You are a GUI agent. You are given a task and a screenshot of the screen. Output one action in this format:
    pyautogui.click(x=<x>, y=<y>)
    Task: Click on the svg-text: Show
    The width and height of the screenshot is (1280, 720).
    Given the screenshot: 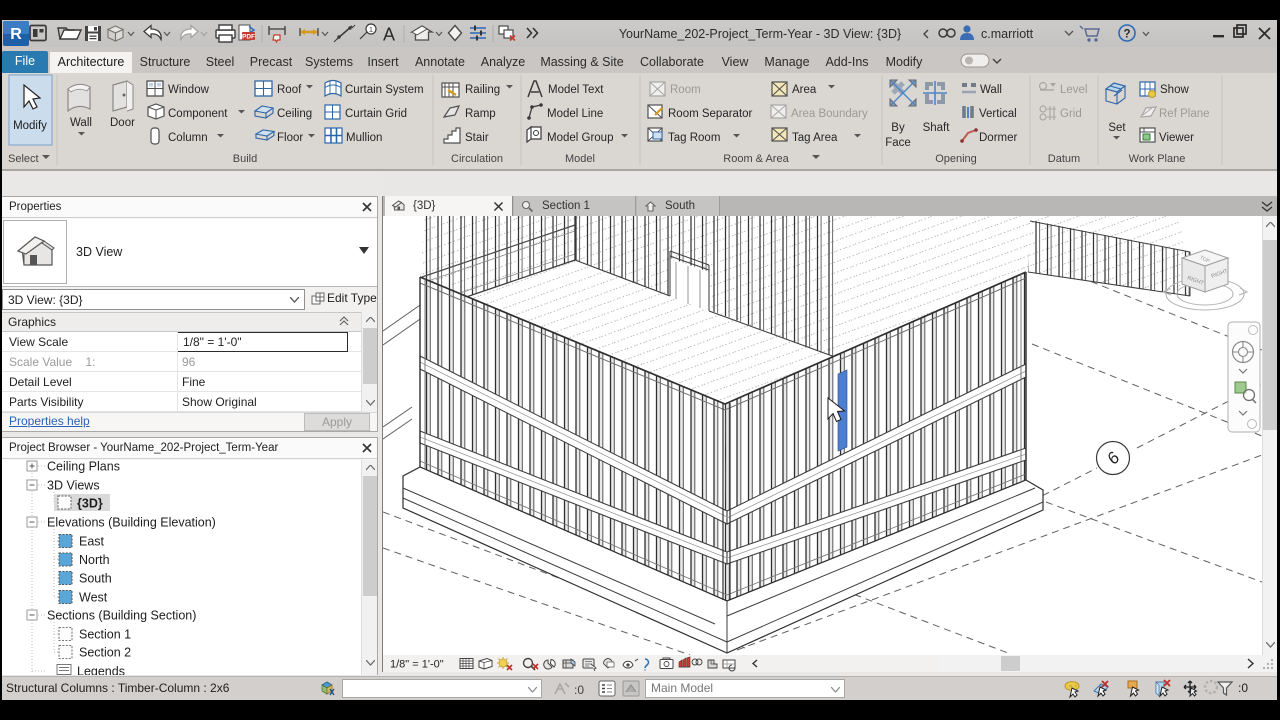 What is the action you would take?
    pyautogui.click(x=1174, y=90)
    